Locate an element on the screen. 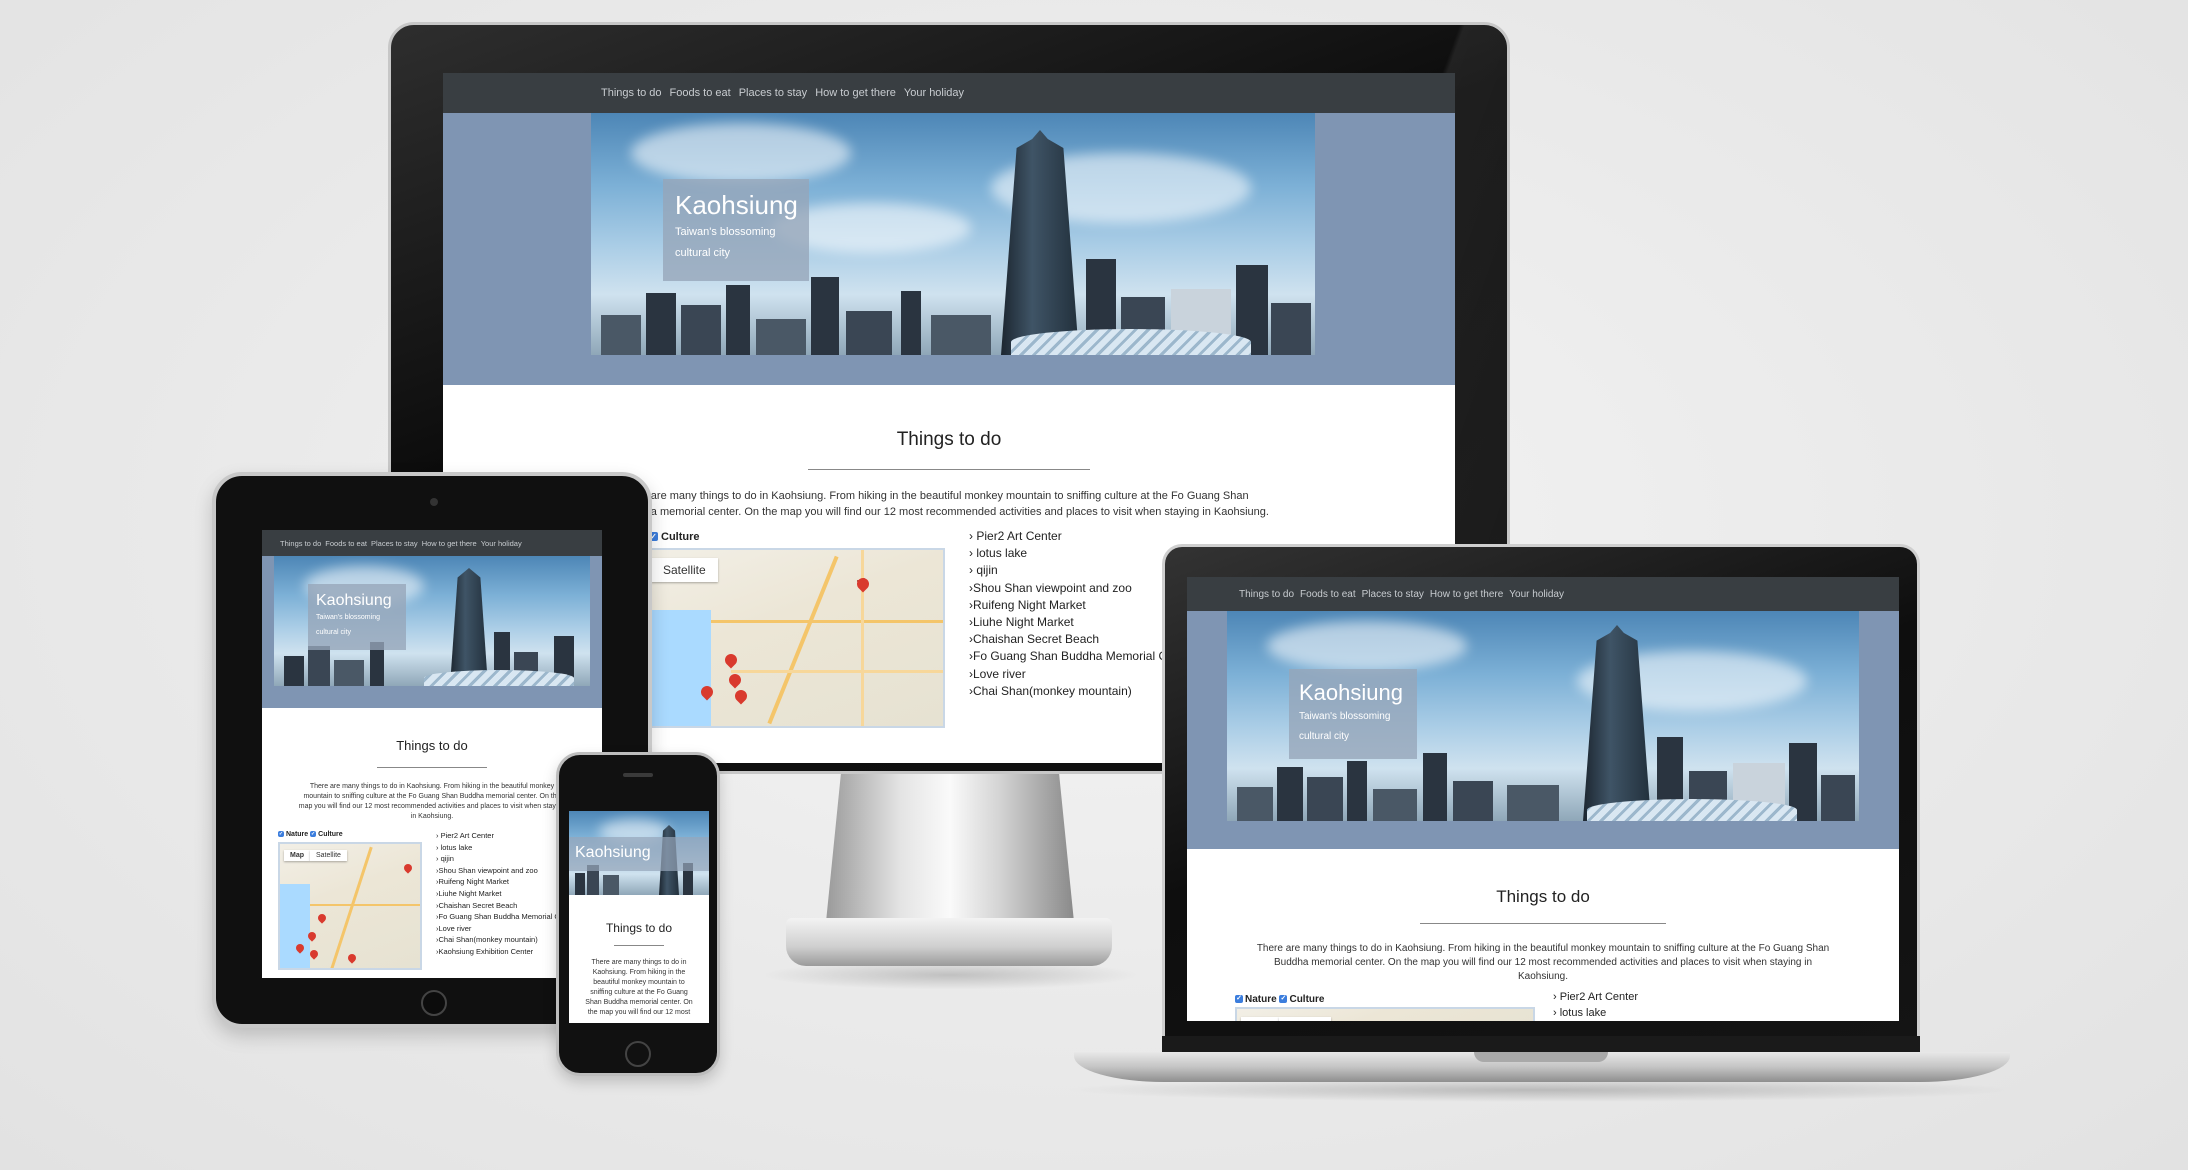 The width and height of the screenshot is (2188, 1170). place-item: ›Kaohsiung Exhibition Center is located at coordinates (496, 952).